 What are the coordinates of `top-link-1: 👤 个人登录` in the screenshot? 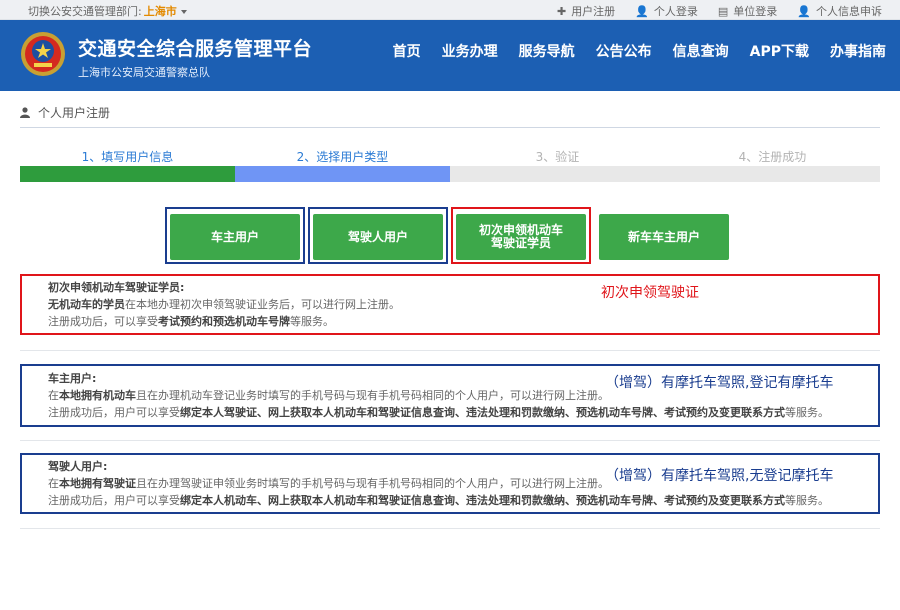 It's located at (666, 11).